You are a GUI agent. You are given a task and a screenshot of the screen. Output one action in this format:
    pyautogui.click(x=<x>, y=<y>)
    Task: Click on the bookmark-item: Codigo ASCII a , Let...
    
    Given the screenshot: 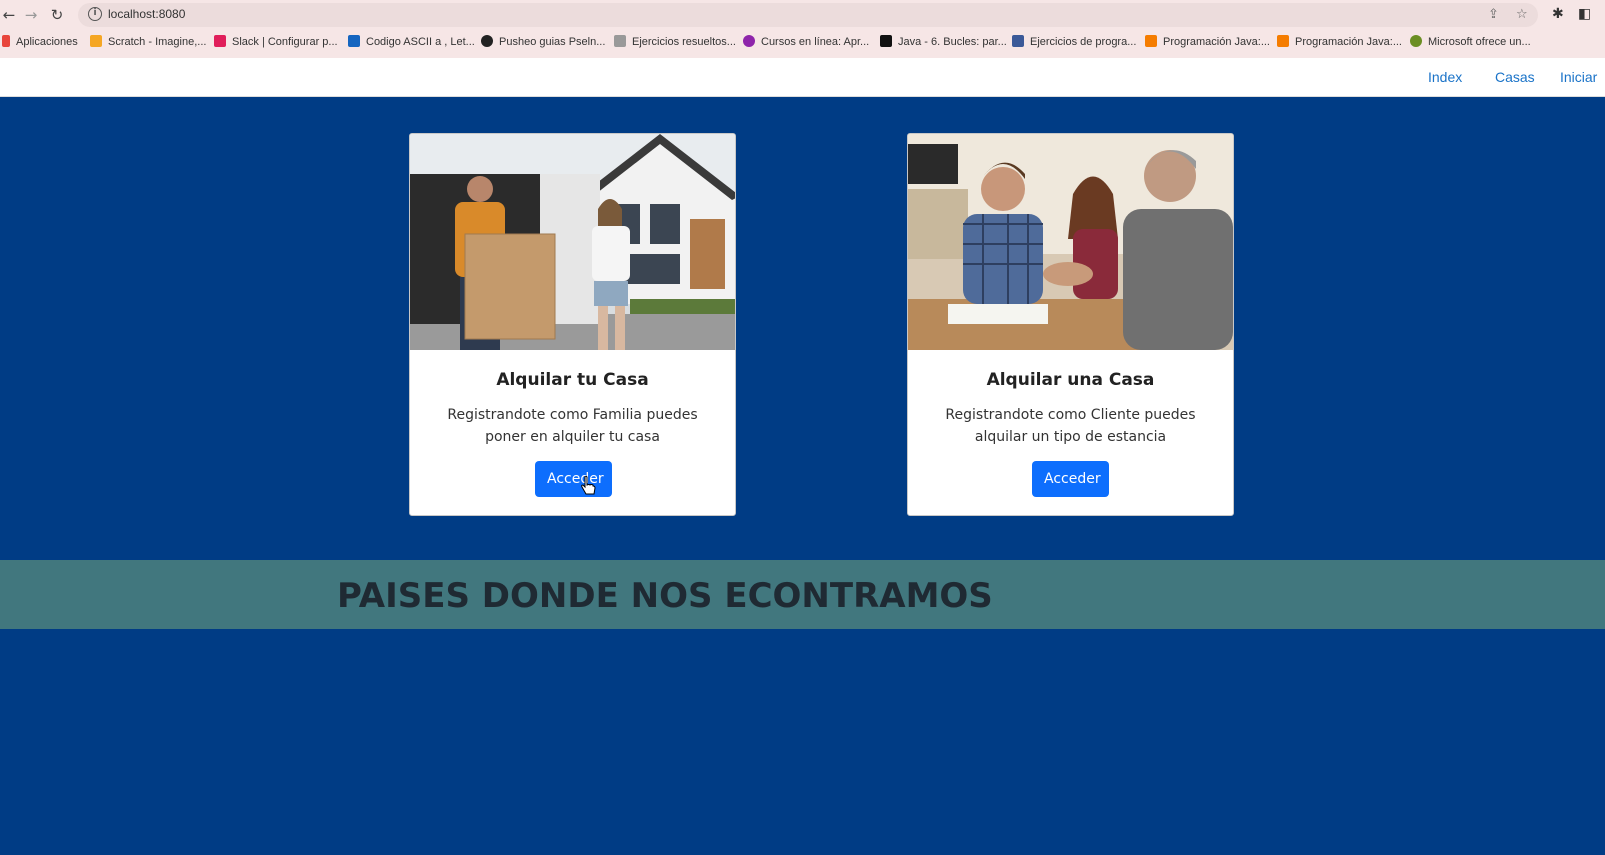 What is the action you would take?
    pyautogui.click(x=411, y=41)
    